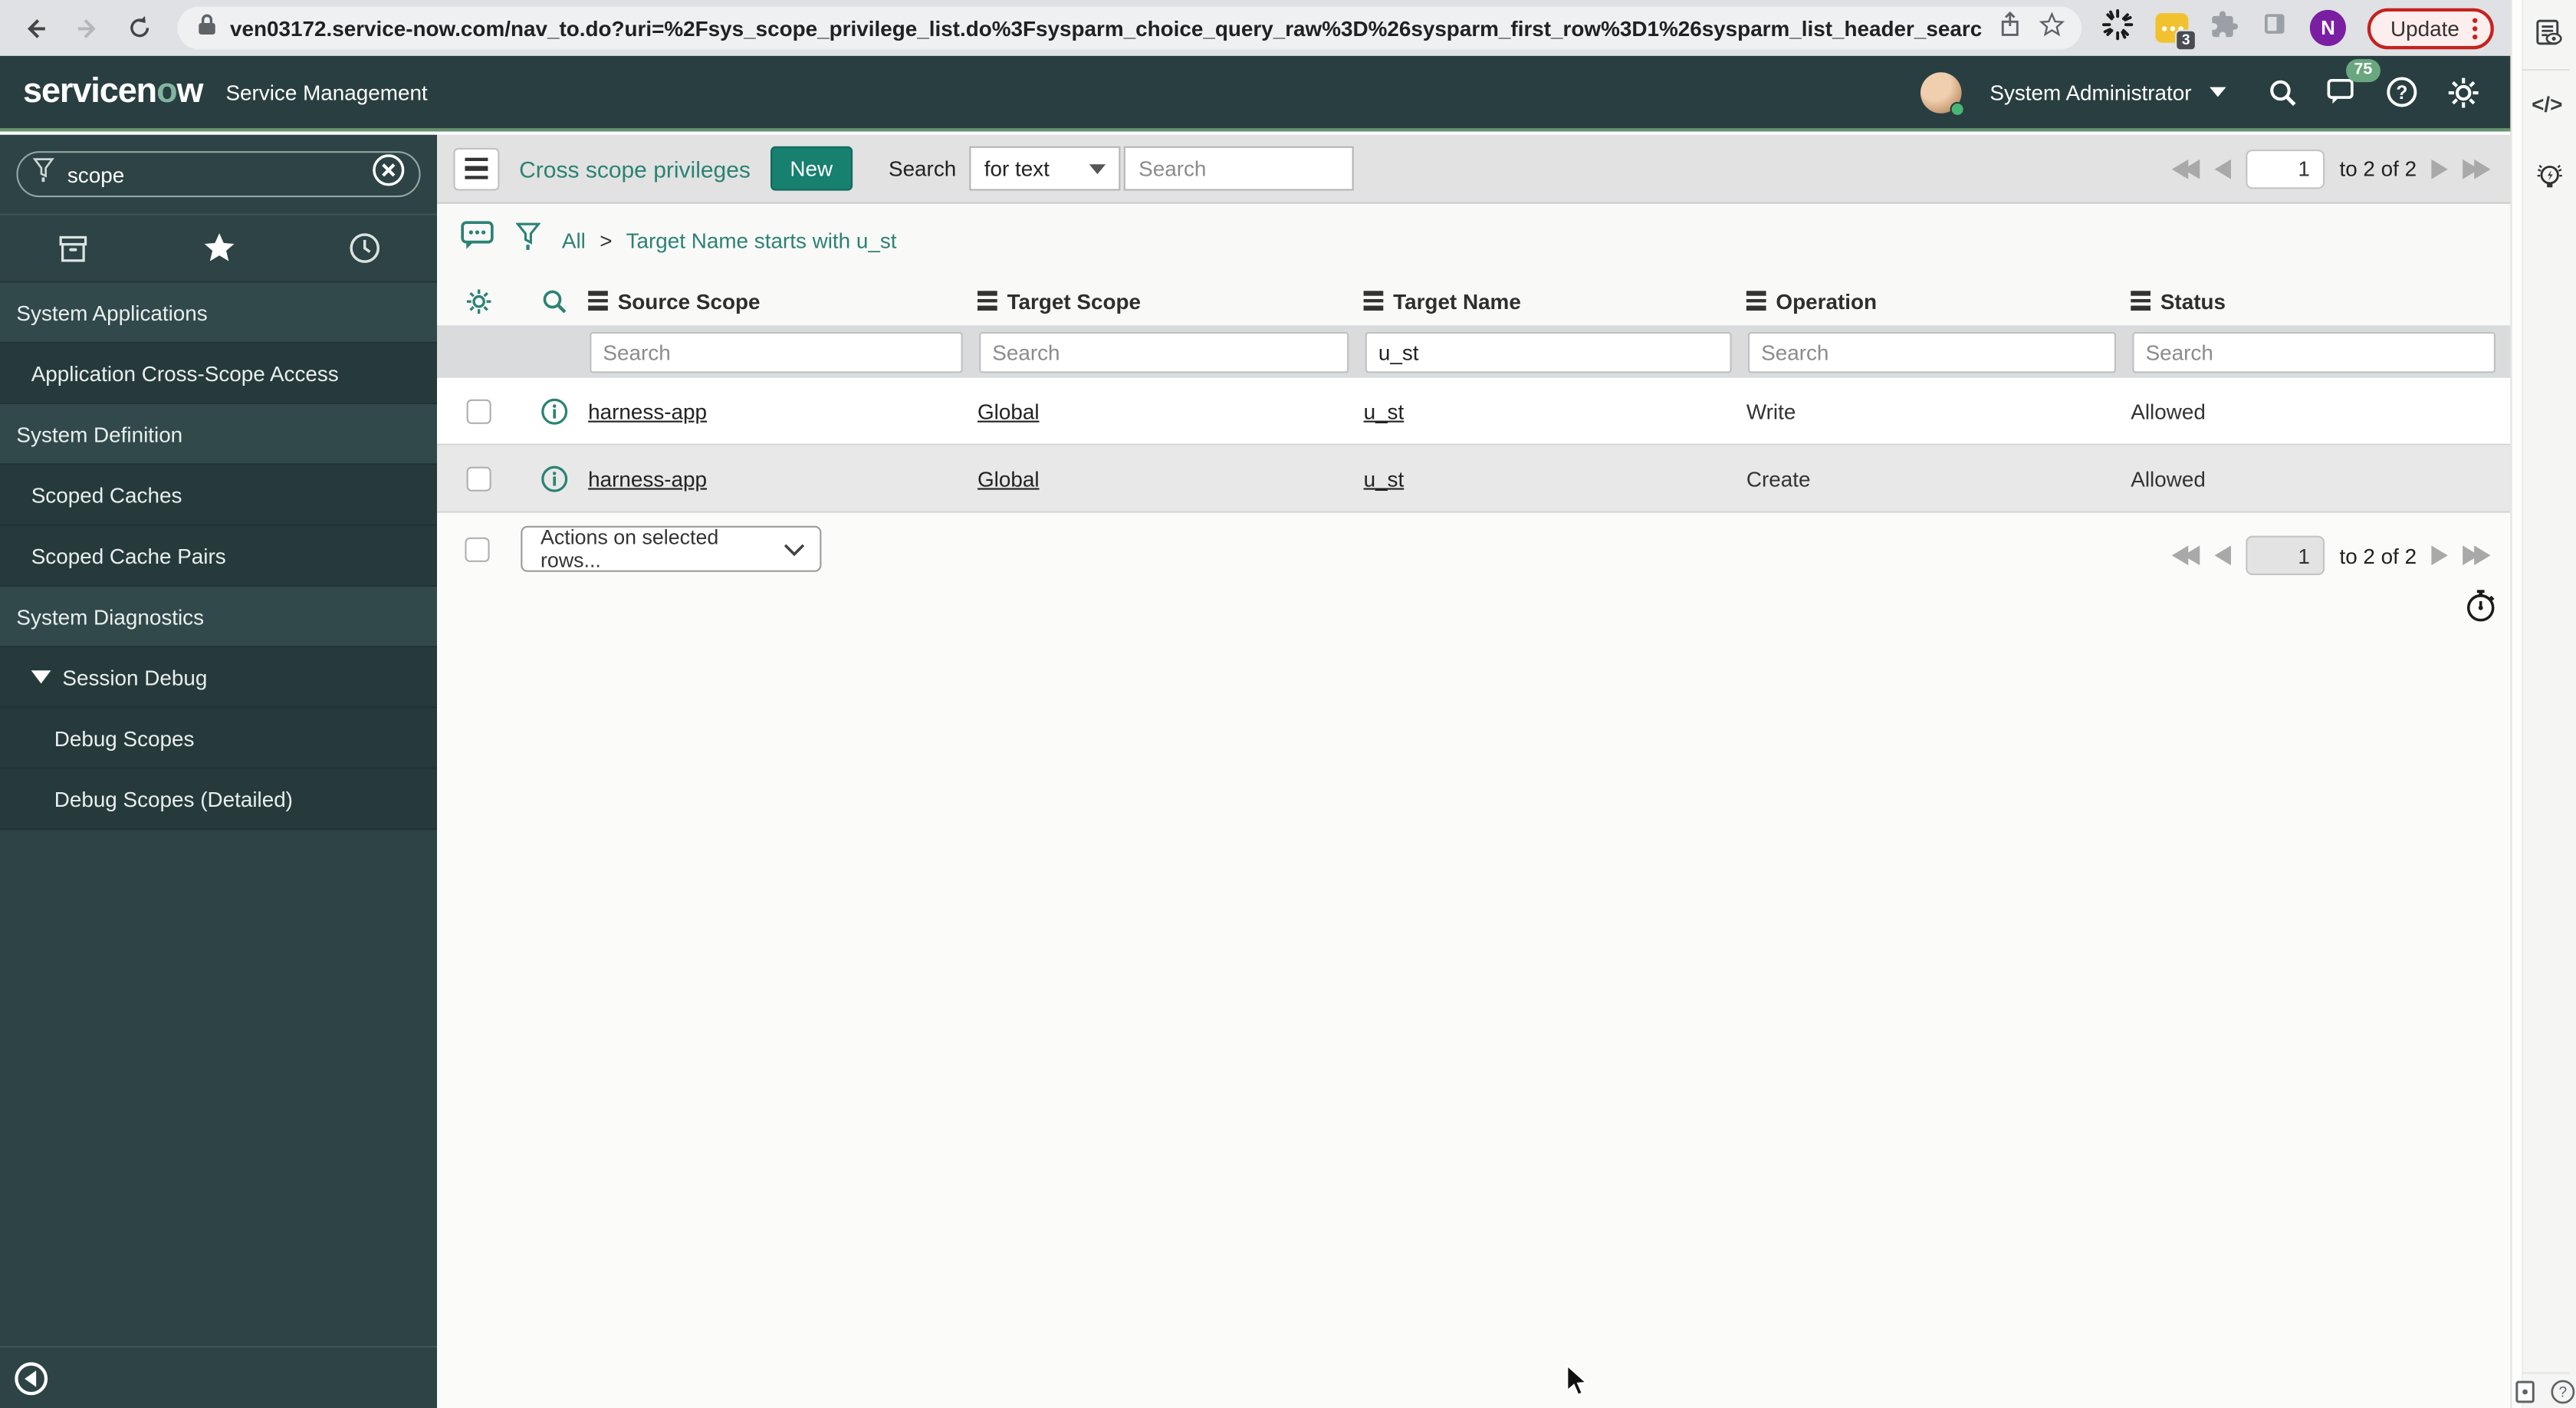 This screenshot has width=2576, height=1408. What do you see at coordinates (2549, 183) in the screenshot?
I see `hints-icon` at bounding box center [2549, 183].